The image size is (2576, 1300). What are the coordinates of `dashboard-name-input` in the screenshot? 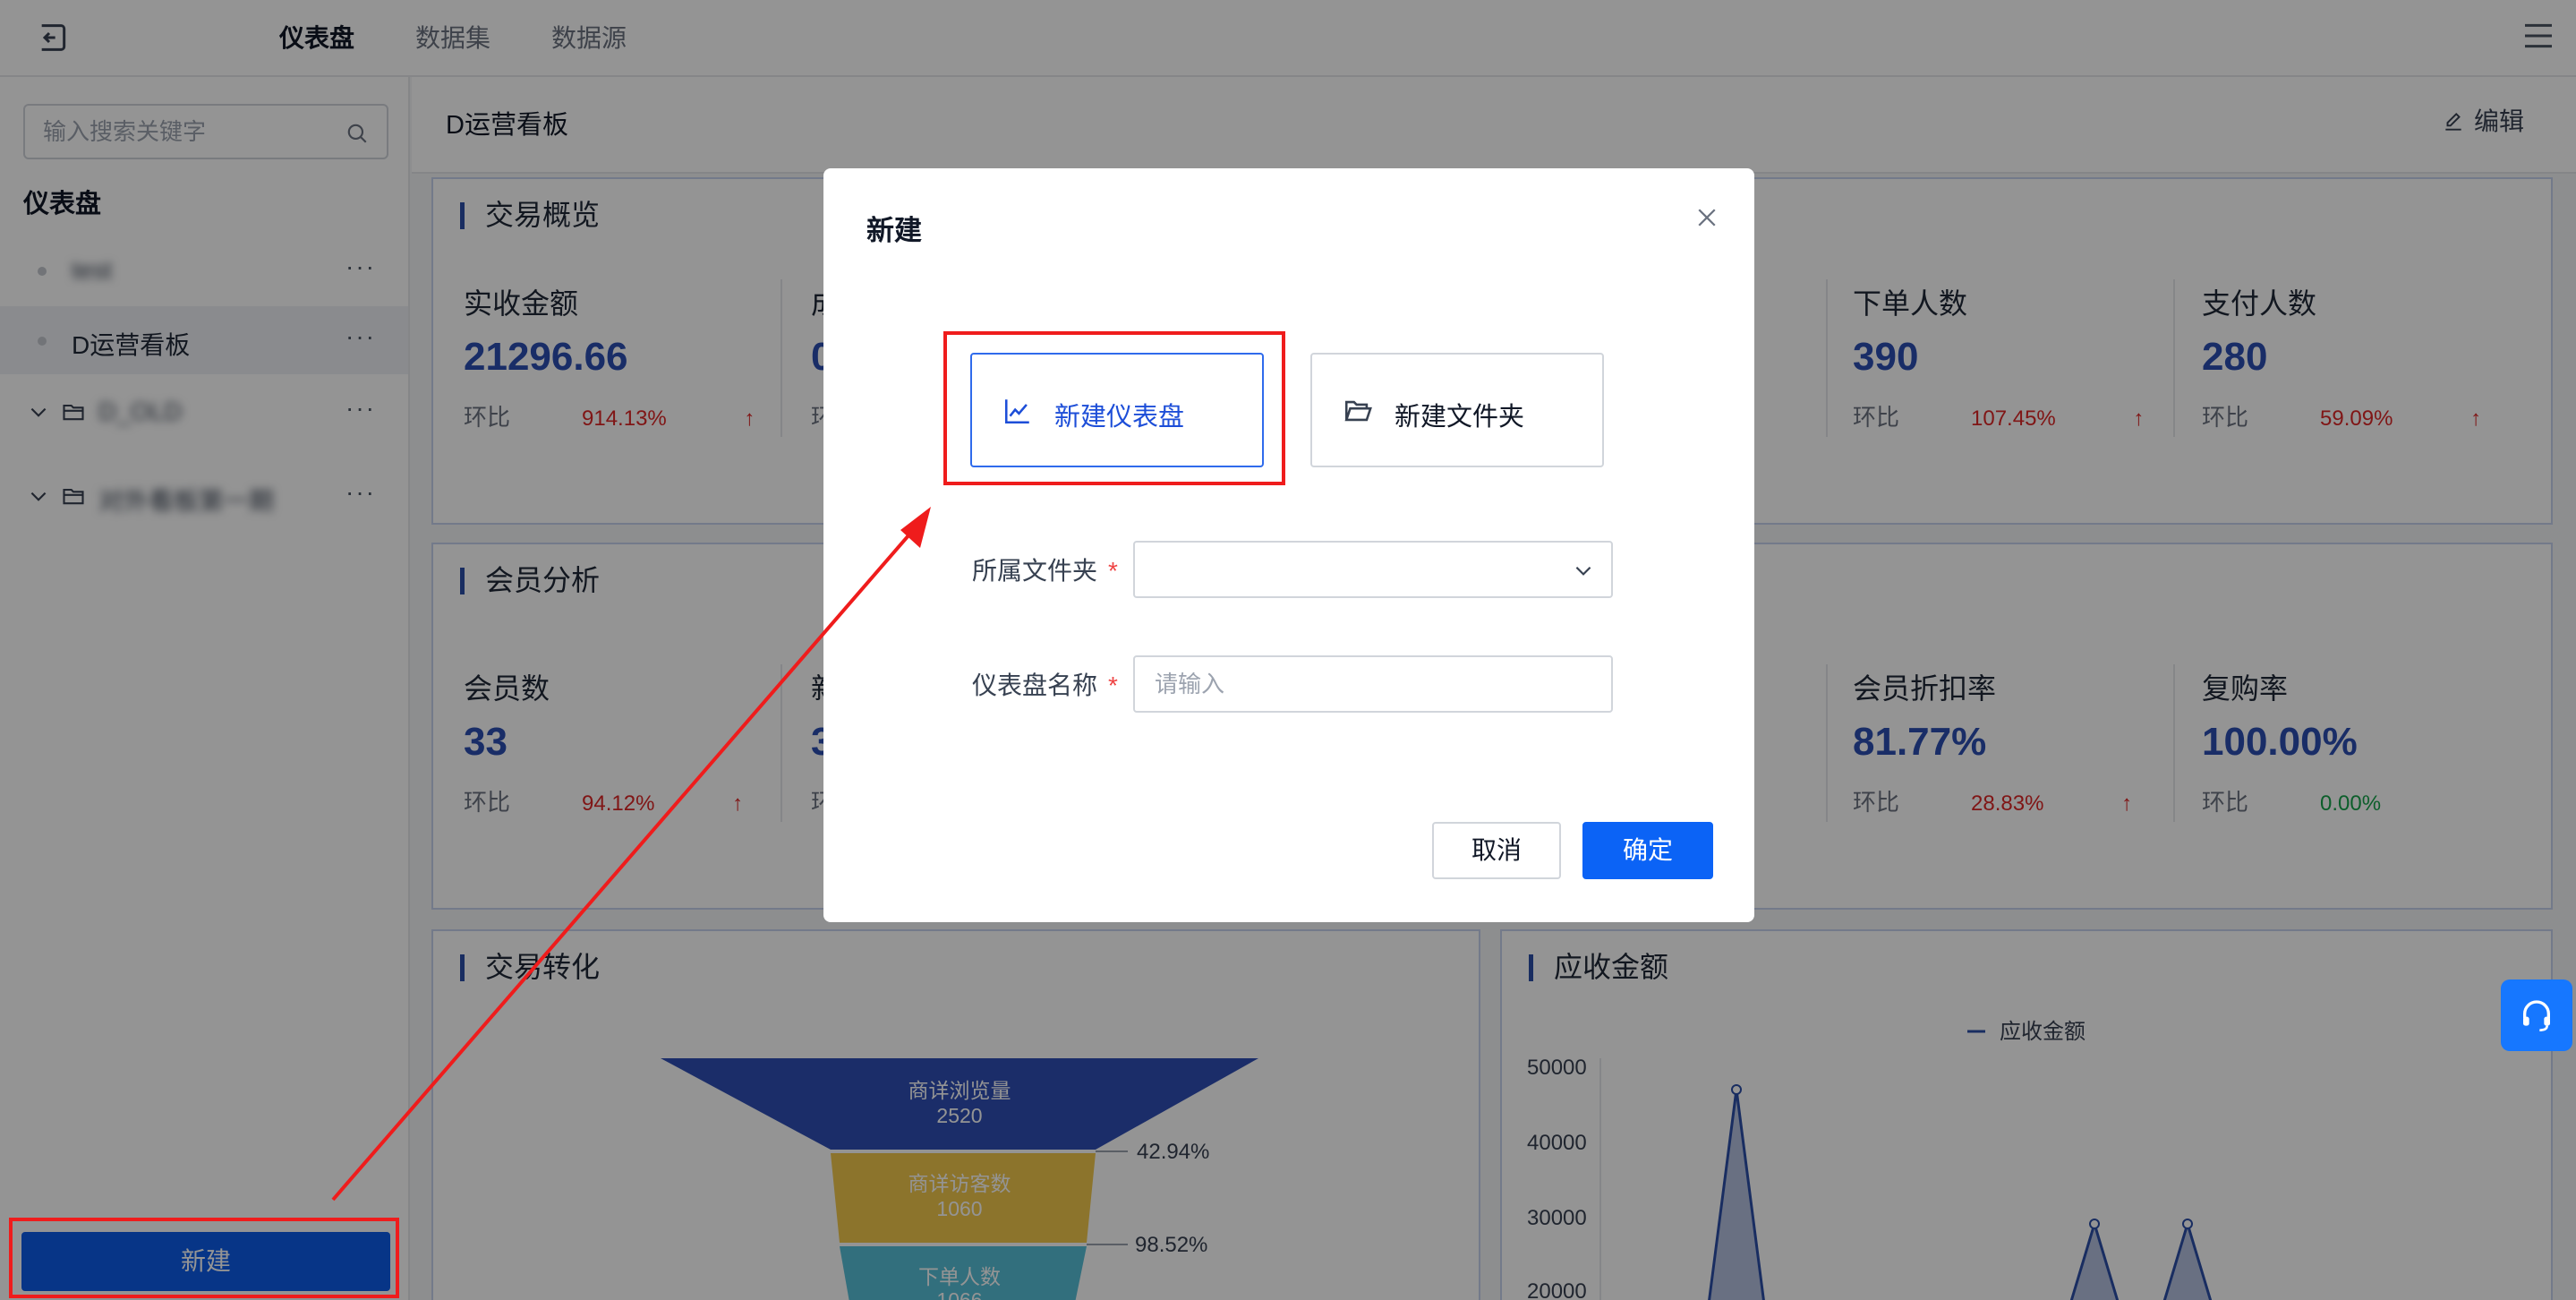 It's located at (1373, 684).